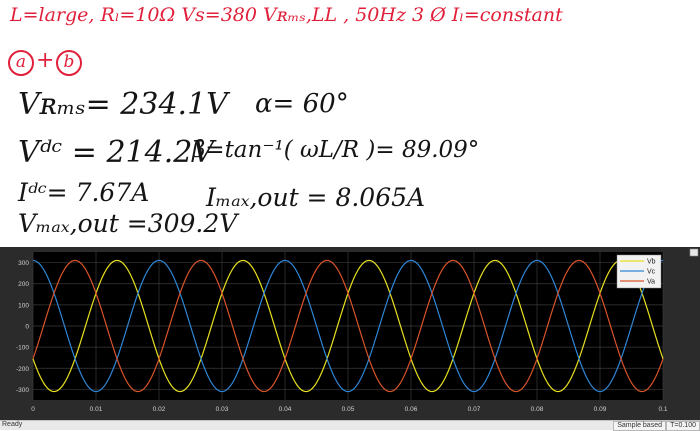  Describe the element at coordinates (411, 409) in the screenshot. I see `x-tick-label: 0.06` at that location.